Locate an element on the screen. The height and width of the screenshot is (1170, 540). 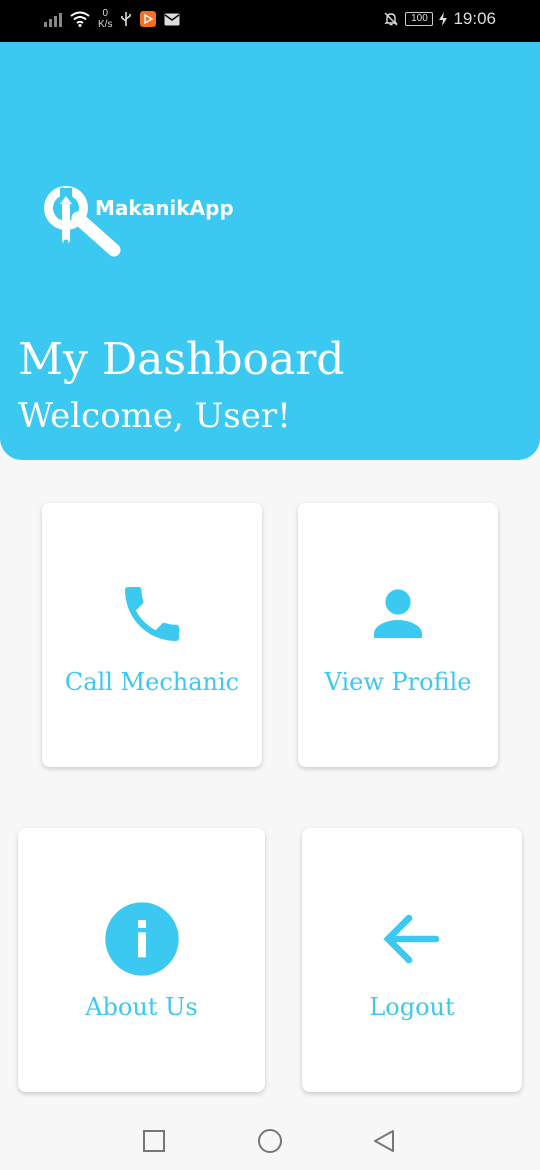
info-icon is located at coordinates (142, 939).